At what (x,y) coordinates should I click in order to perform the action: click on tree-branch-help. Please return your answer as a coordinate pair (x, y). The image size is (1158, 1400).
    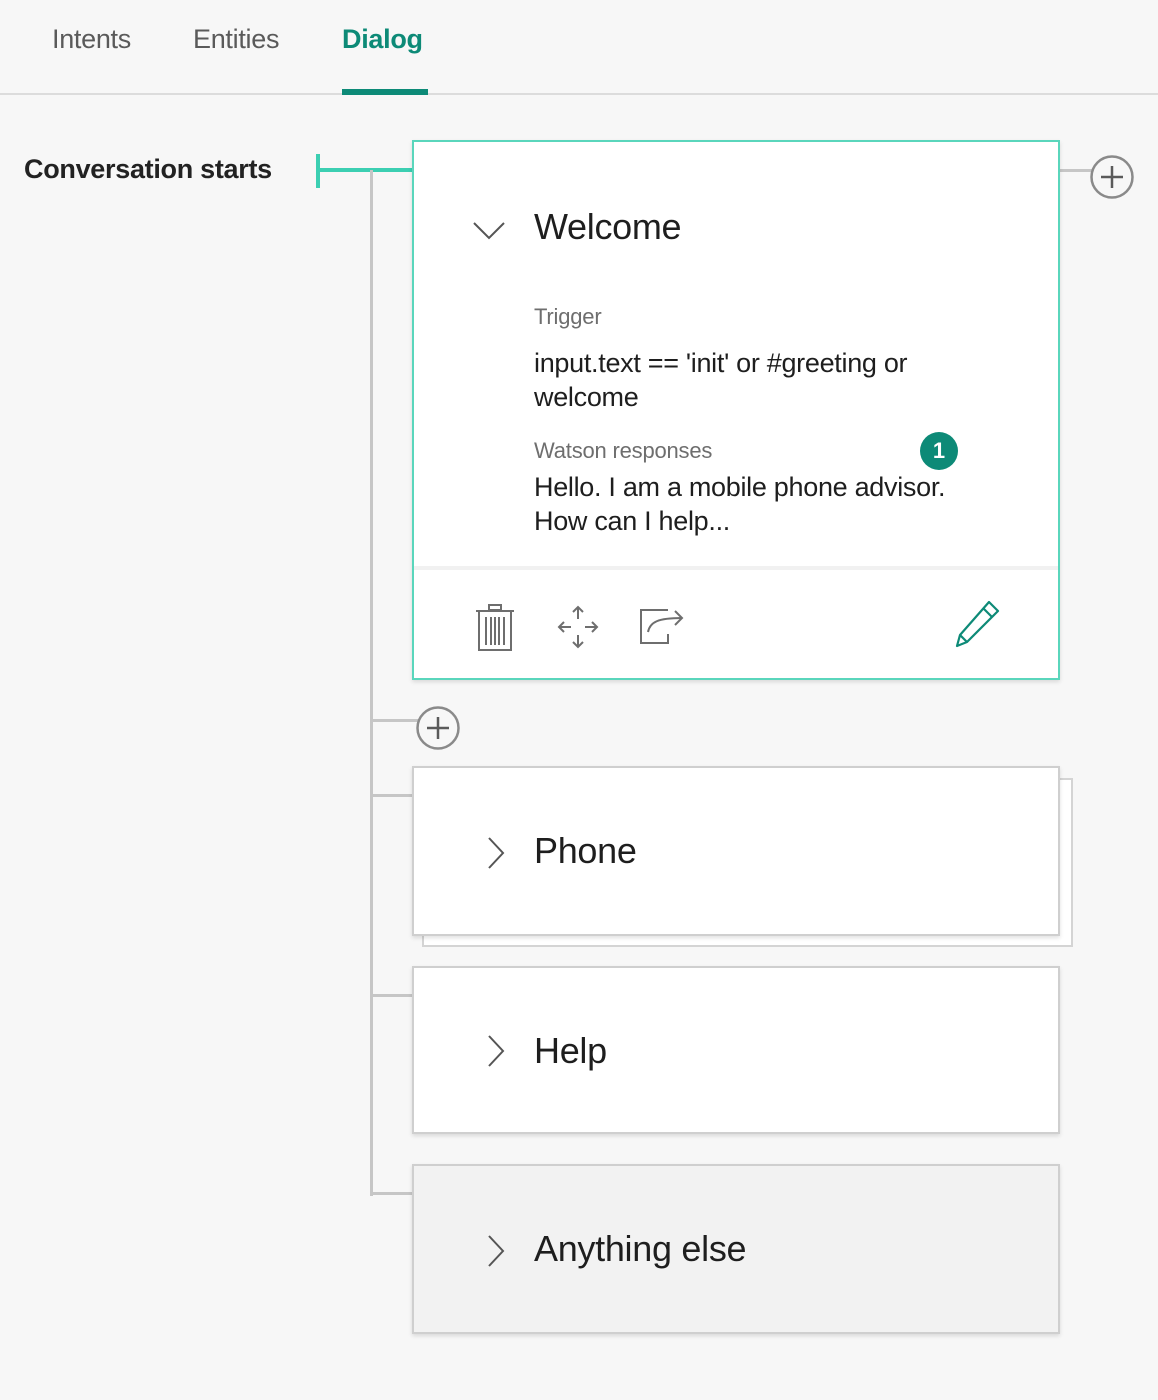
    Looking at the image, I should click on (393, 995).